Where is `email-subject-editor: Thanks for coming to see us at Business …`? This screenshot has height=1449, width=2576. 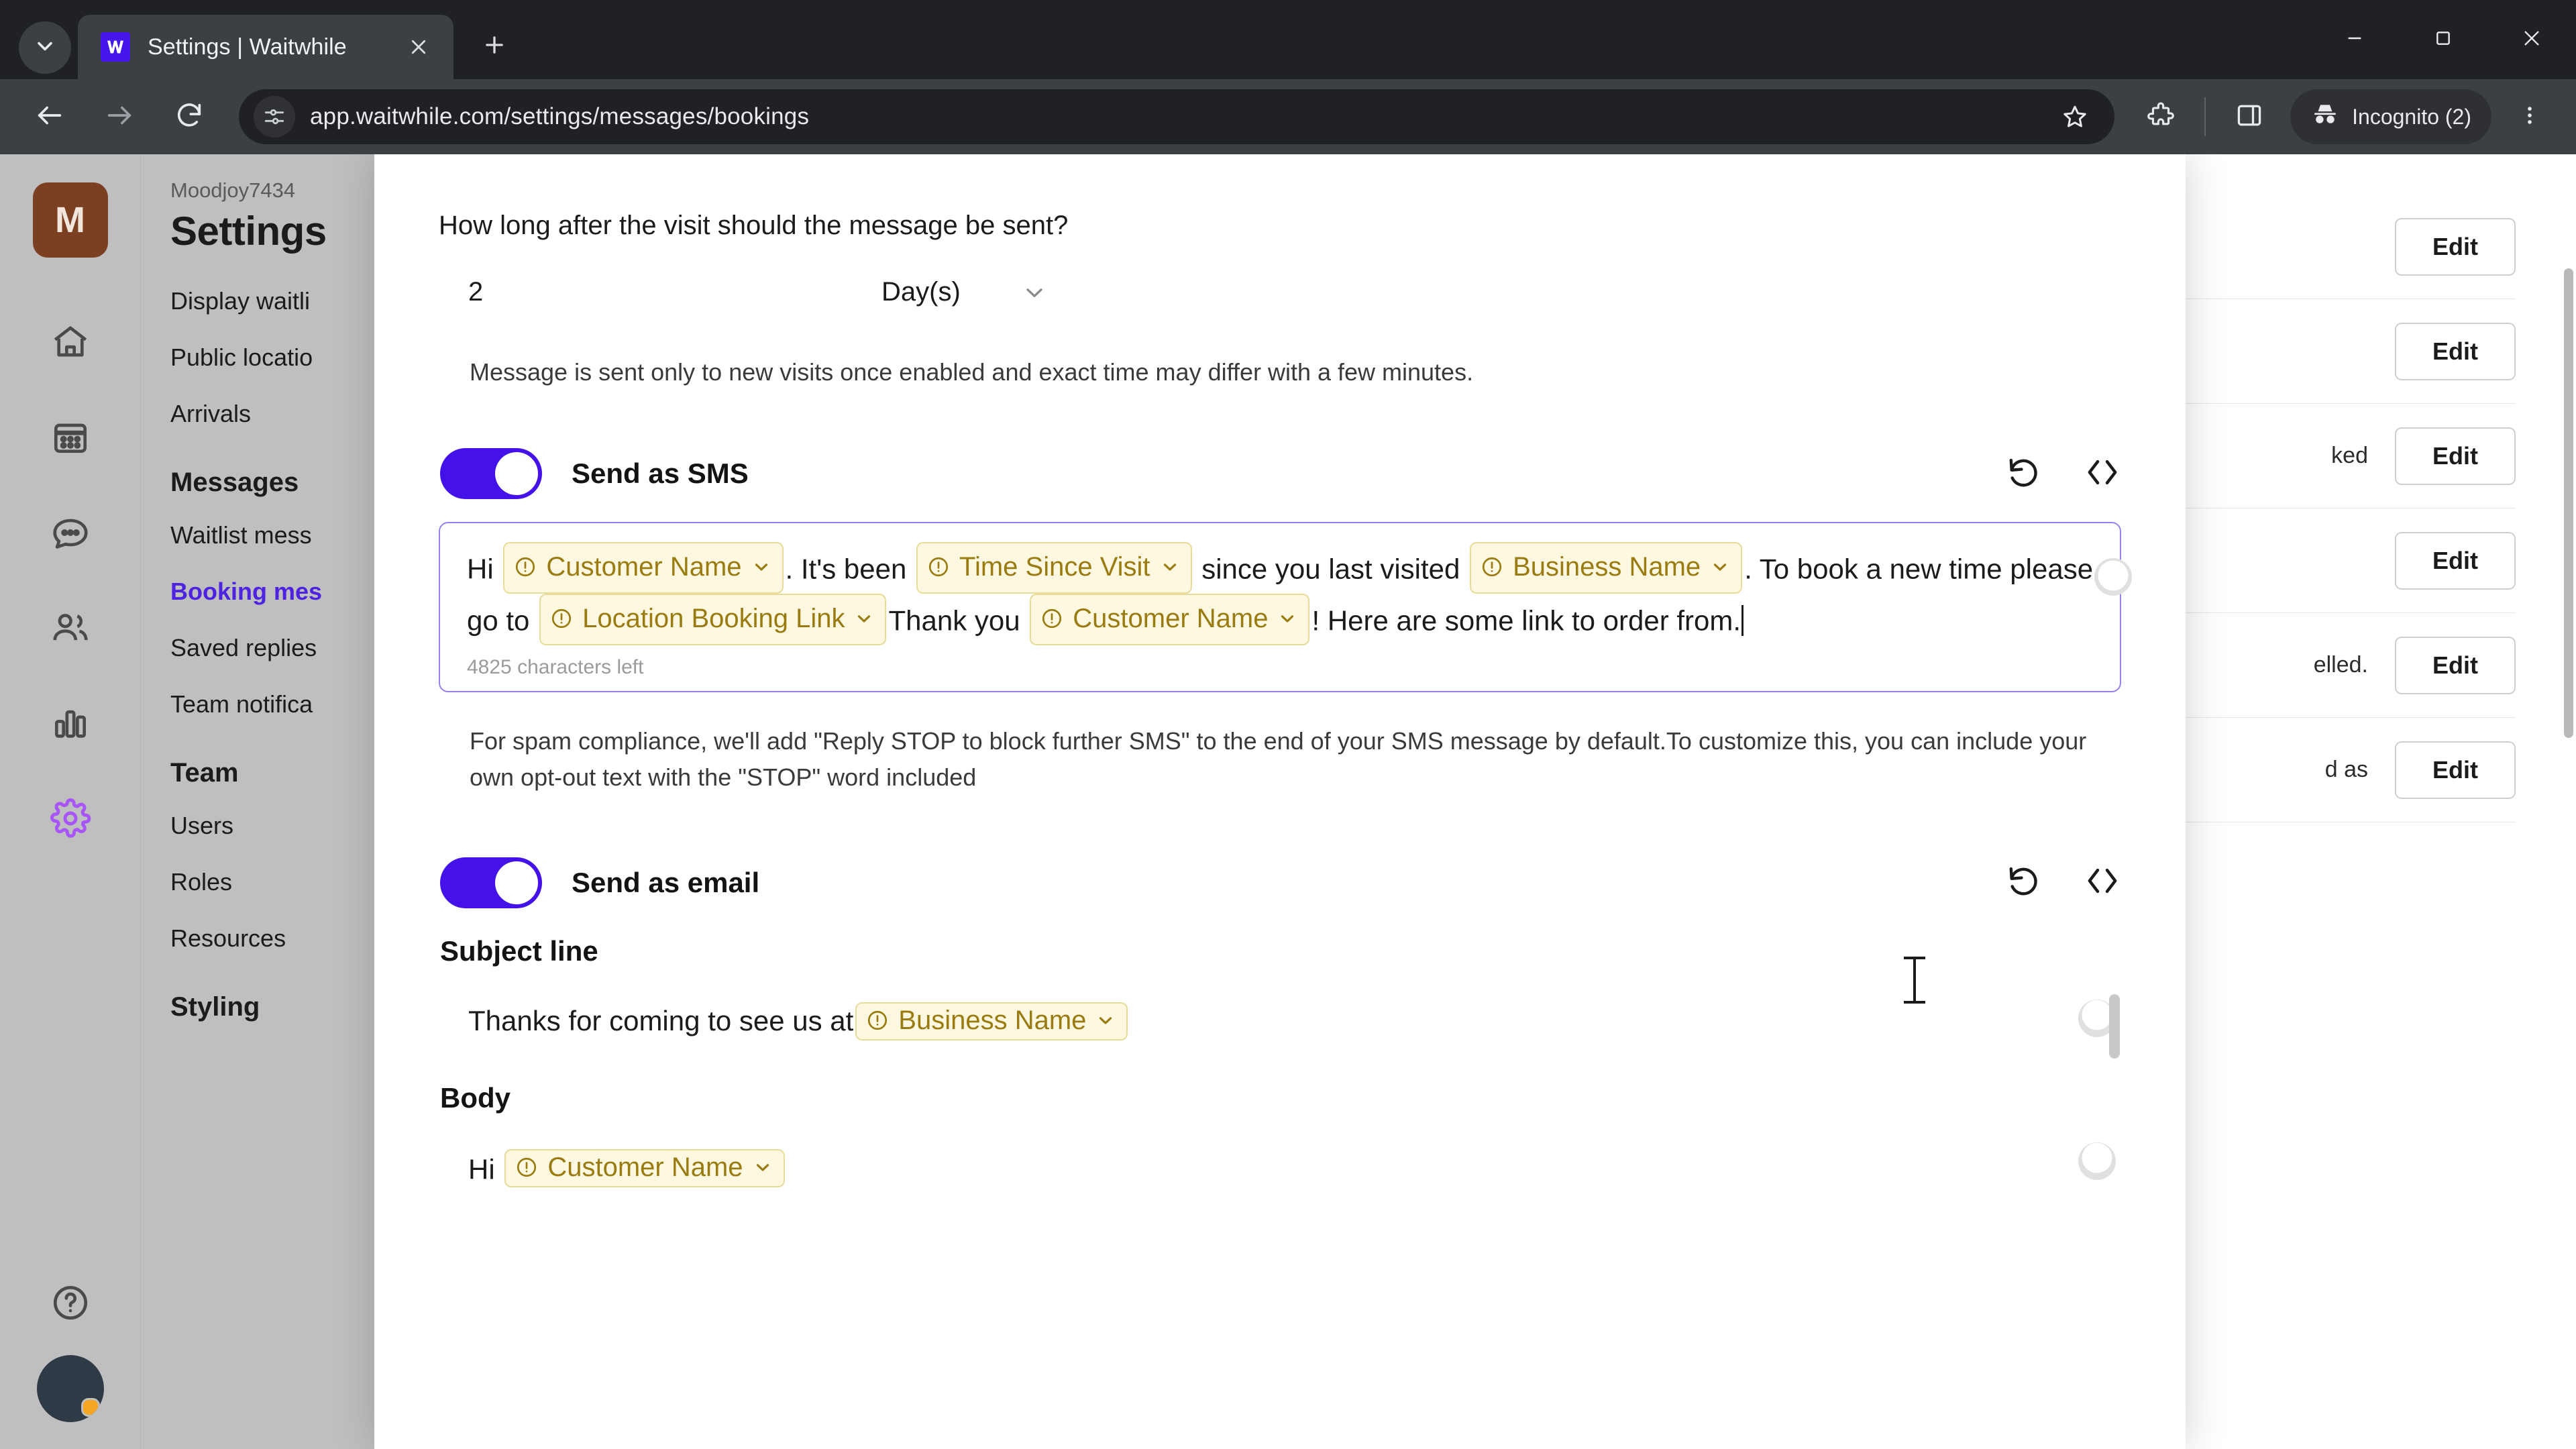
email-subject-editor: Thanks for coming to see us at Business … is located at coordinates (1280, 1023).